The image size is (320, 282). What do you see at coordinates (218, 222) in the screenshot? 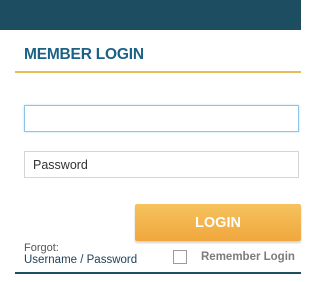
I see `login-button: LOGIN` at bounding box center [218, 222].